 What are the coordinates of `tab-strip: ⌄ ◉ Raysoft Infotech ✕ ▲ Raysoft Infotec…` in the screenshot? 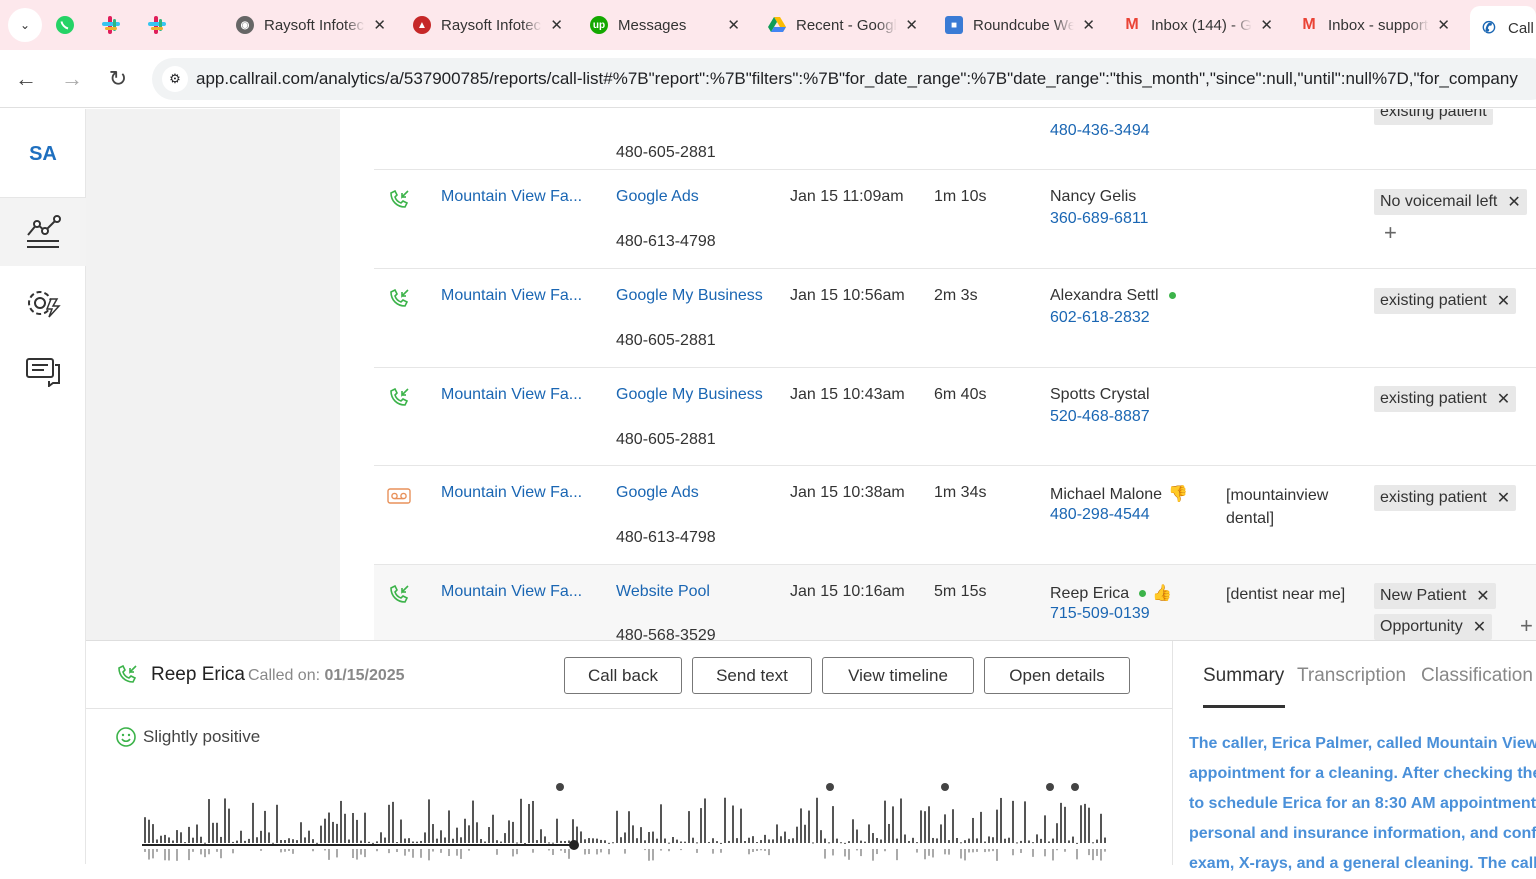 It's located at (768, 25).